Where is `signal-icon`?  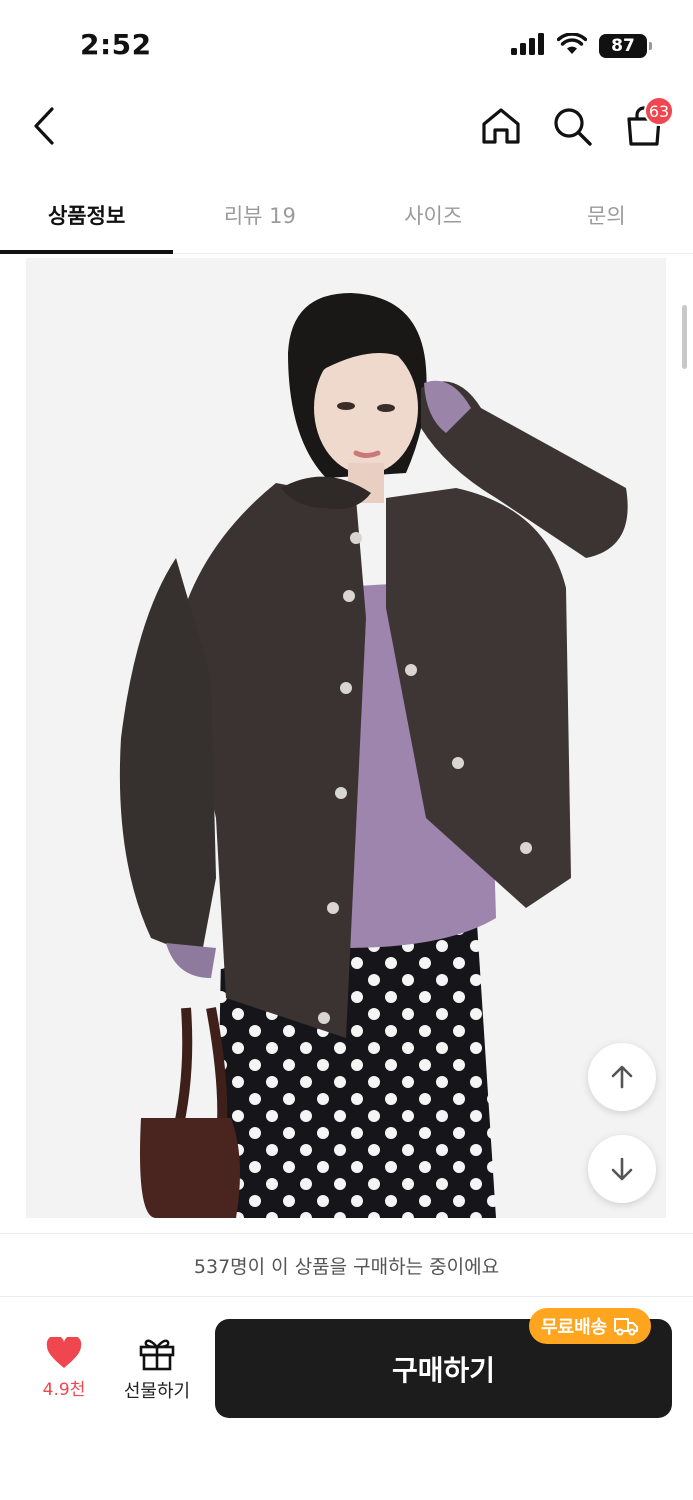 signal-icon is located at coordinates (528, 46).